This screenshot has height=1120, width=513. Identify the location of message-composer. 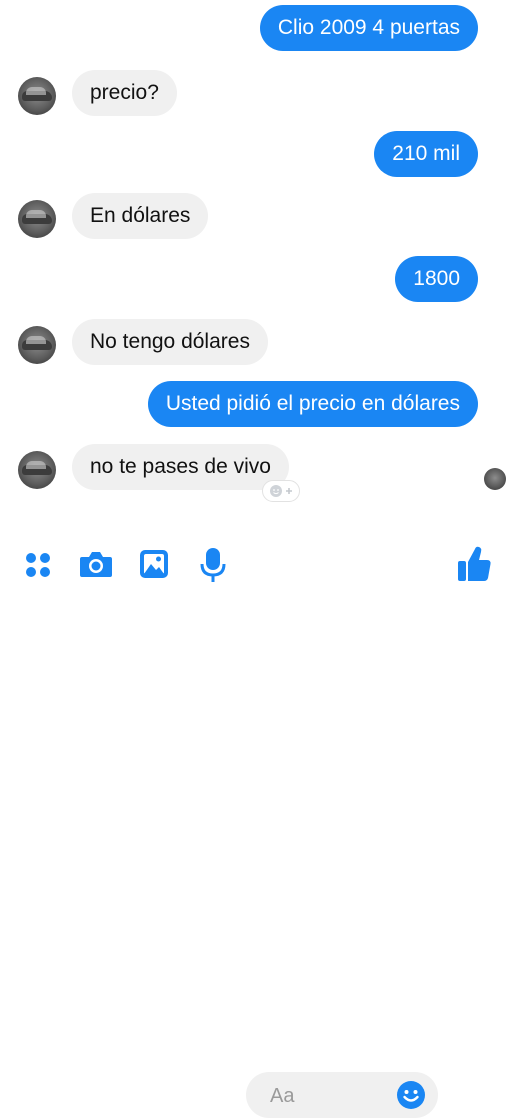
(342, 1096).